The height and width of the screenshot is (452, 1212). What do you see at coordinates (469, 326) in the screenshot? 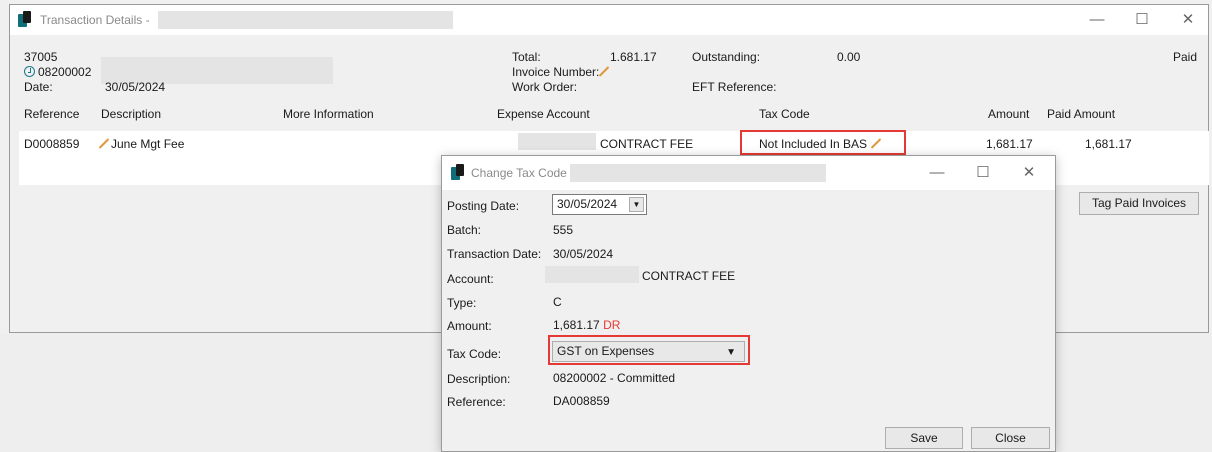
I see `amount-label: Amount:` at bounding box center [469, 326].